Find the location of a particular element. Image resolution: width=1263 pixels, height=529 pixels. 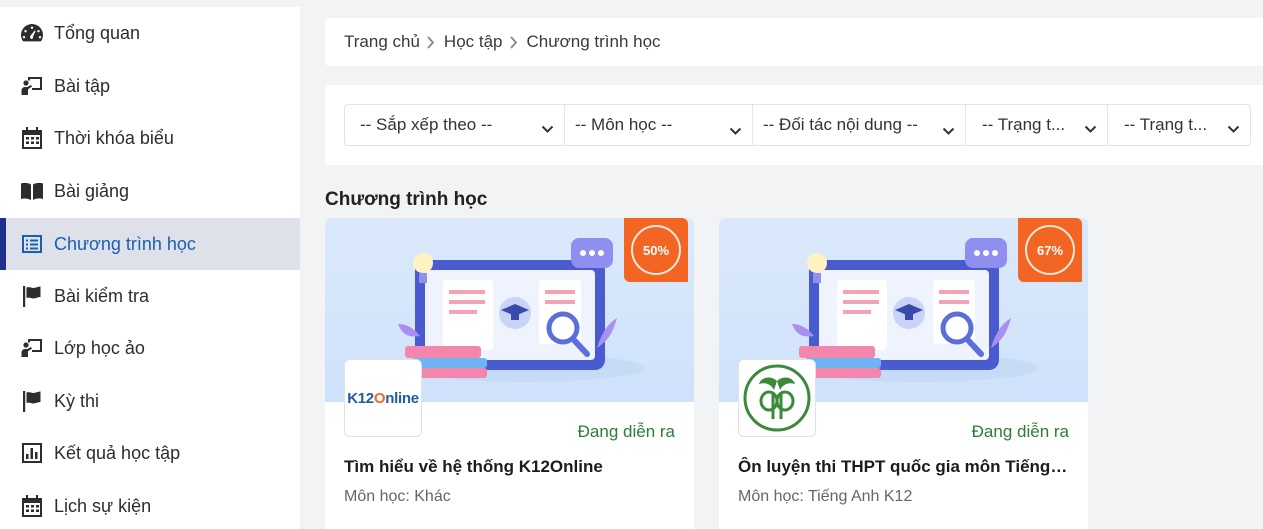

sidebar-item-label: Chương trình học is located at coordinates (125, 243).